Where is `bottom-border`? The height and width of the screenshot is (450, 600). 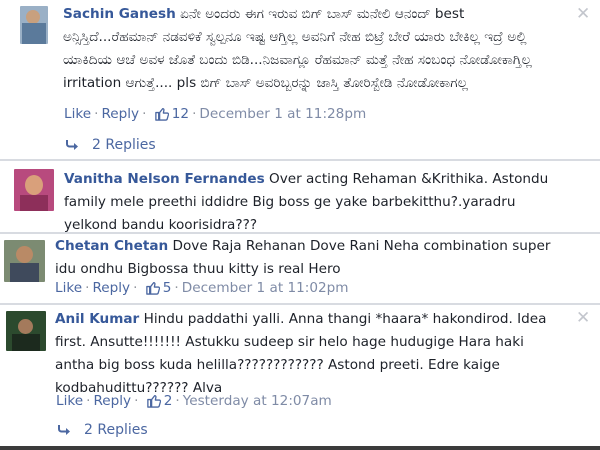
bottom-border is located at coordinates (300, 448).